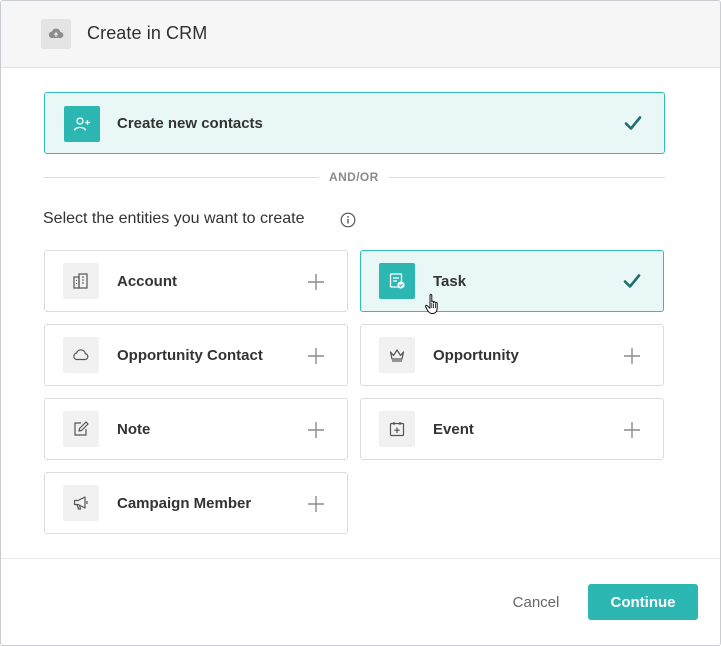 Image resolution: width=721 pixels, height=646 pixels. I want to click on hand-pointer-cursor-icon, so click(431, 303).